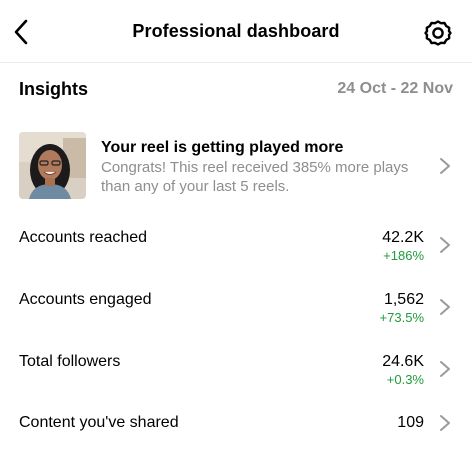 This screenshot has height=458, width=472. I want to click on gear-icon, so click(438, 33).